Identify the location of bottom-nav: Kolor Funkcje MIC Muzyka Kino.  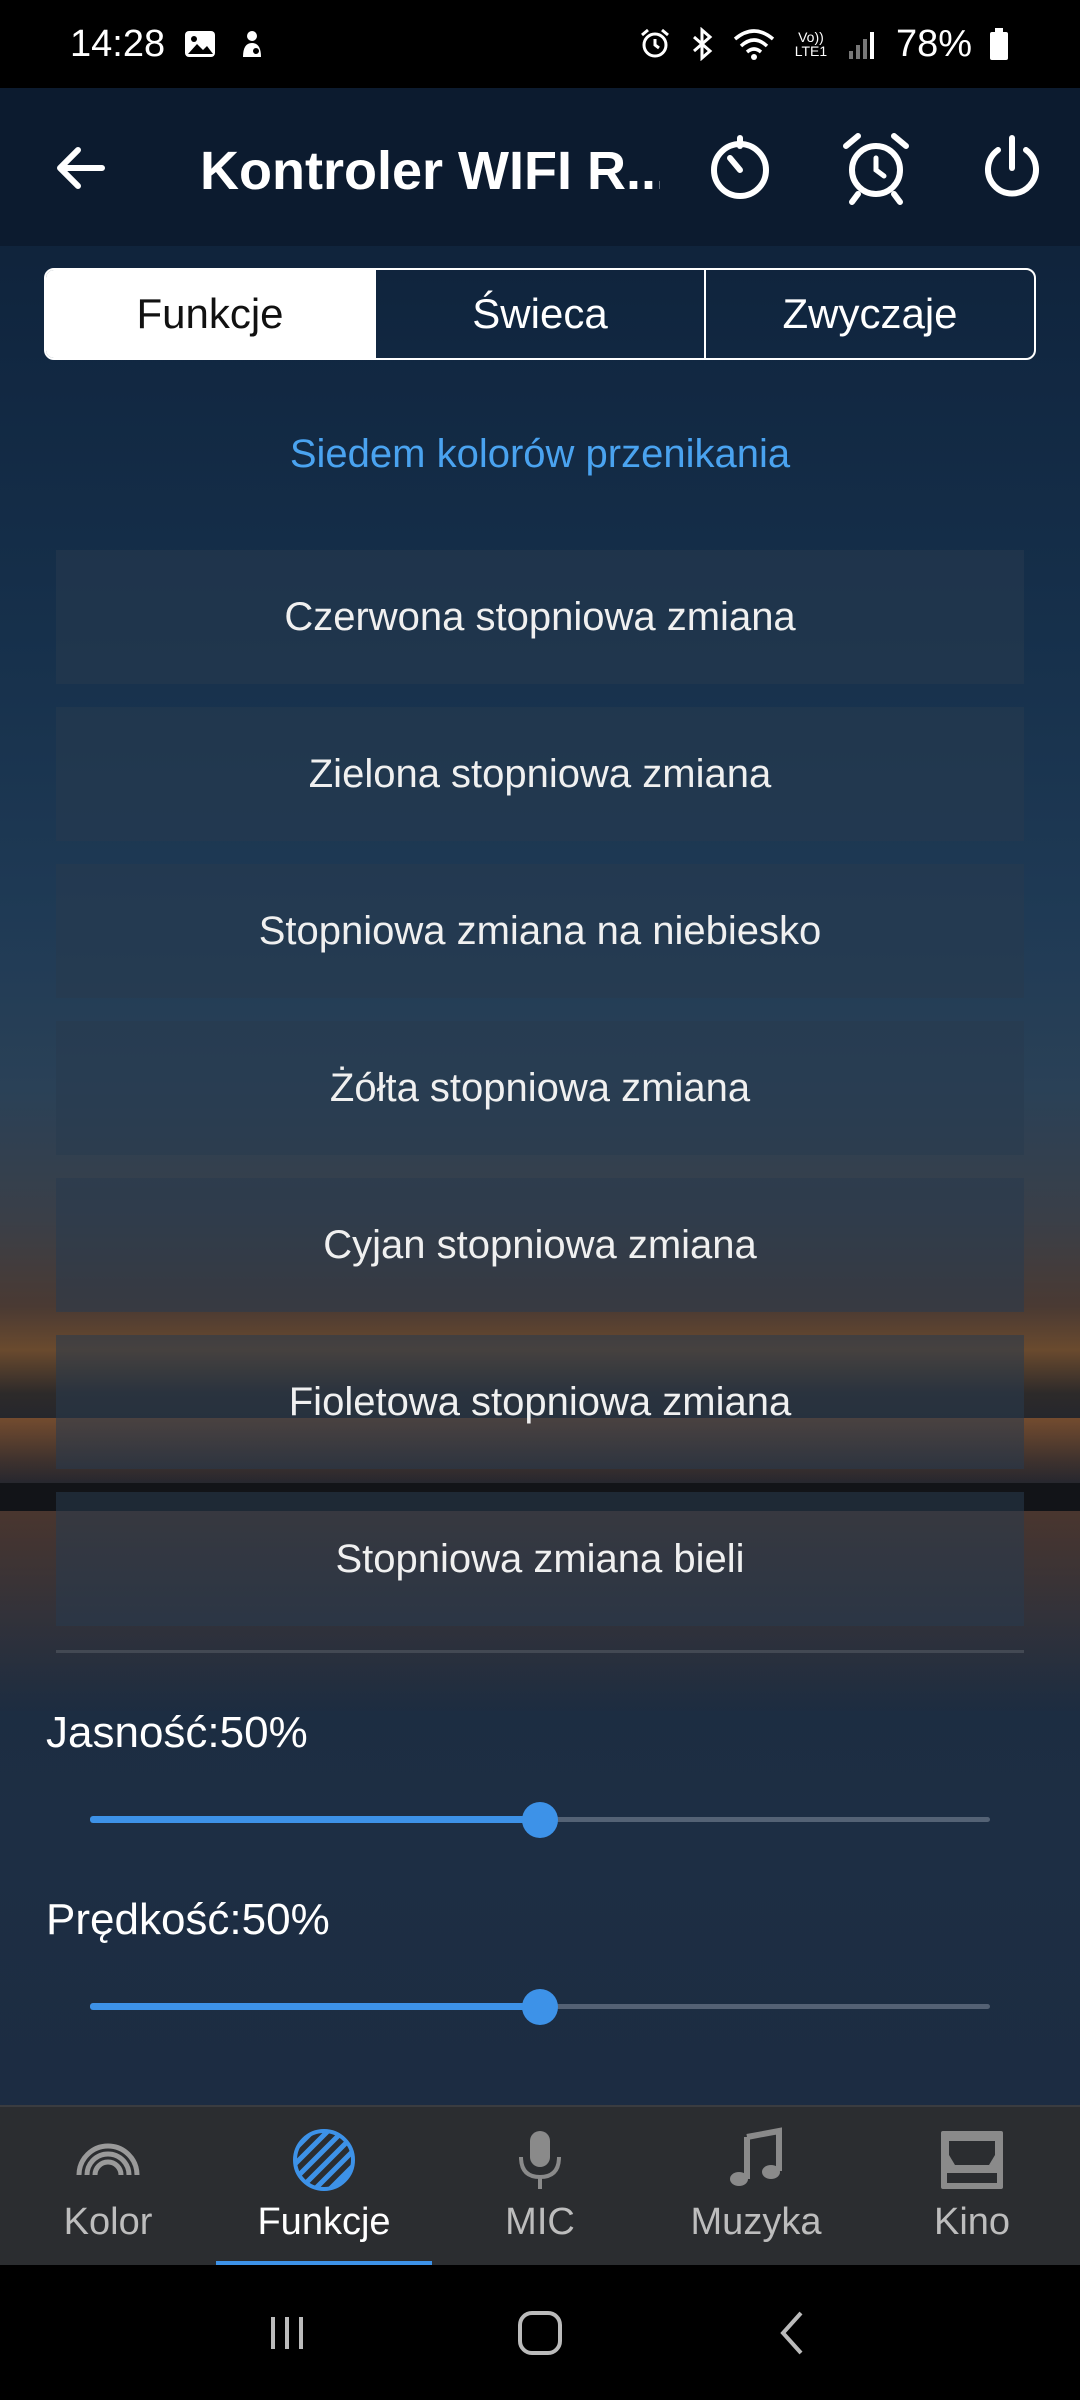
(540, 2186).